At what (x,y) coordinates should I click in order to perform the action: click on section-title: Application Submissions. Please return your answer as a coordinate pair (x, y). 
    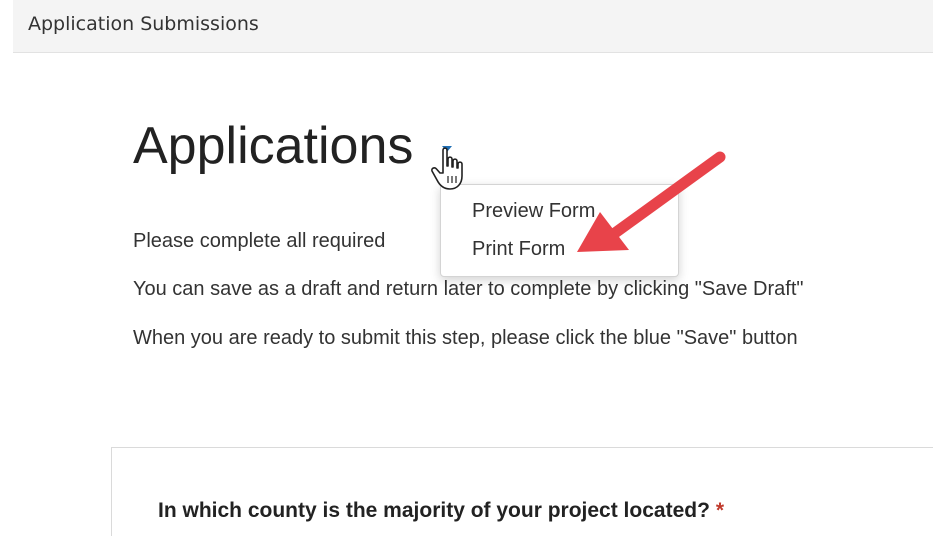
    Looking at the image, I should click on (143, 24).